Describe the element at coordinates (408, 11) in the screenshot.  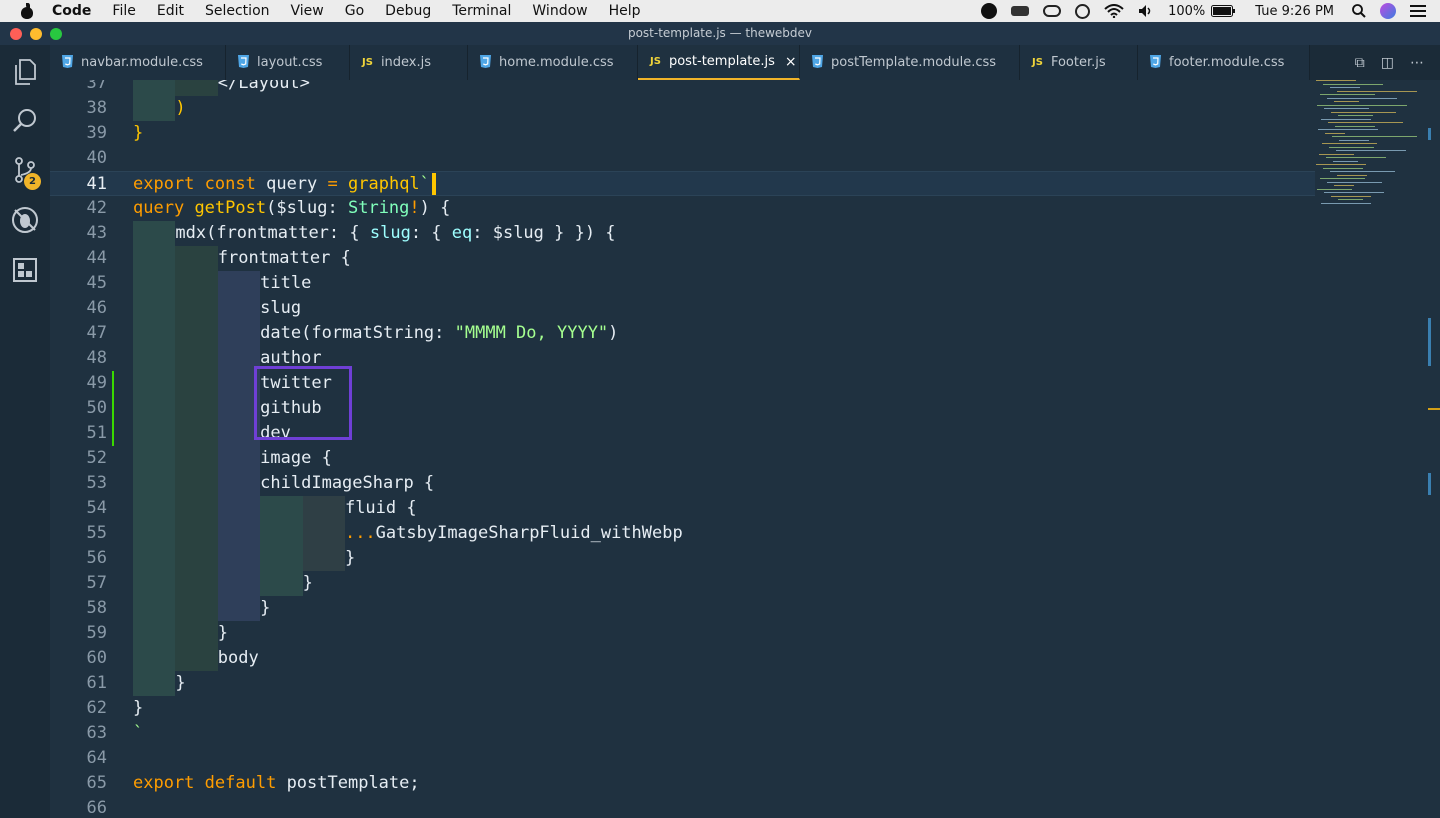
I see `menu-debug: Debug` at that location.